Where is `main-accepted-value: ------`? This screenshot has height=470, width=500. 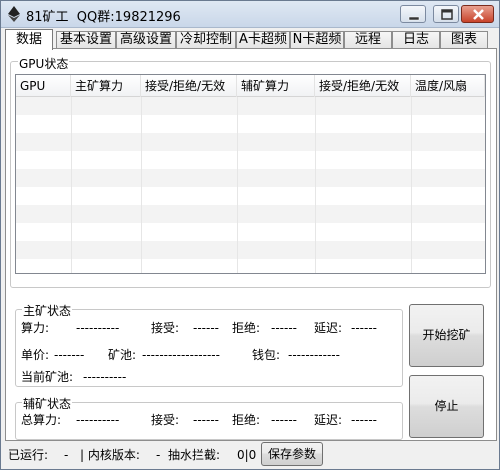
main-accepted-value: ------ is located at coordinates (206, 328).